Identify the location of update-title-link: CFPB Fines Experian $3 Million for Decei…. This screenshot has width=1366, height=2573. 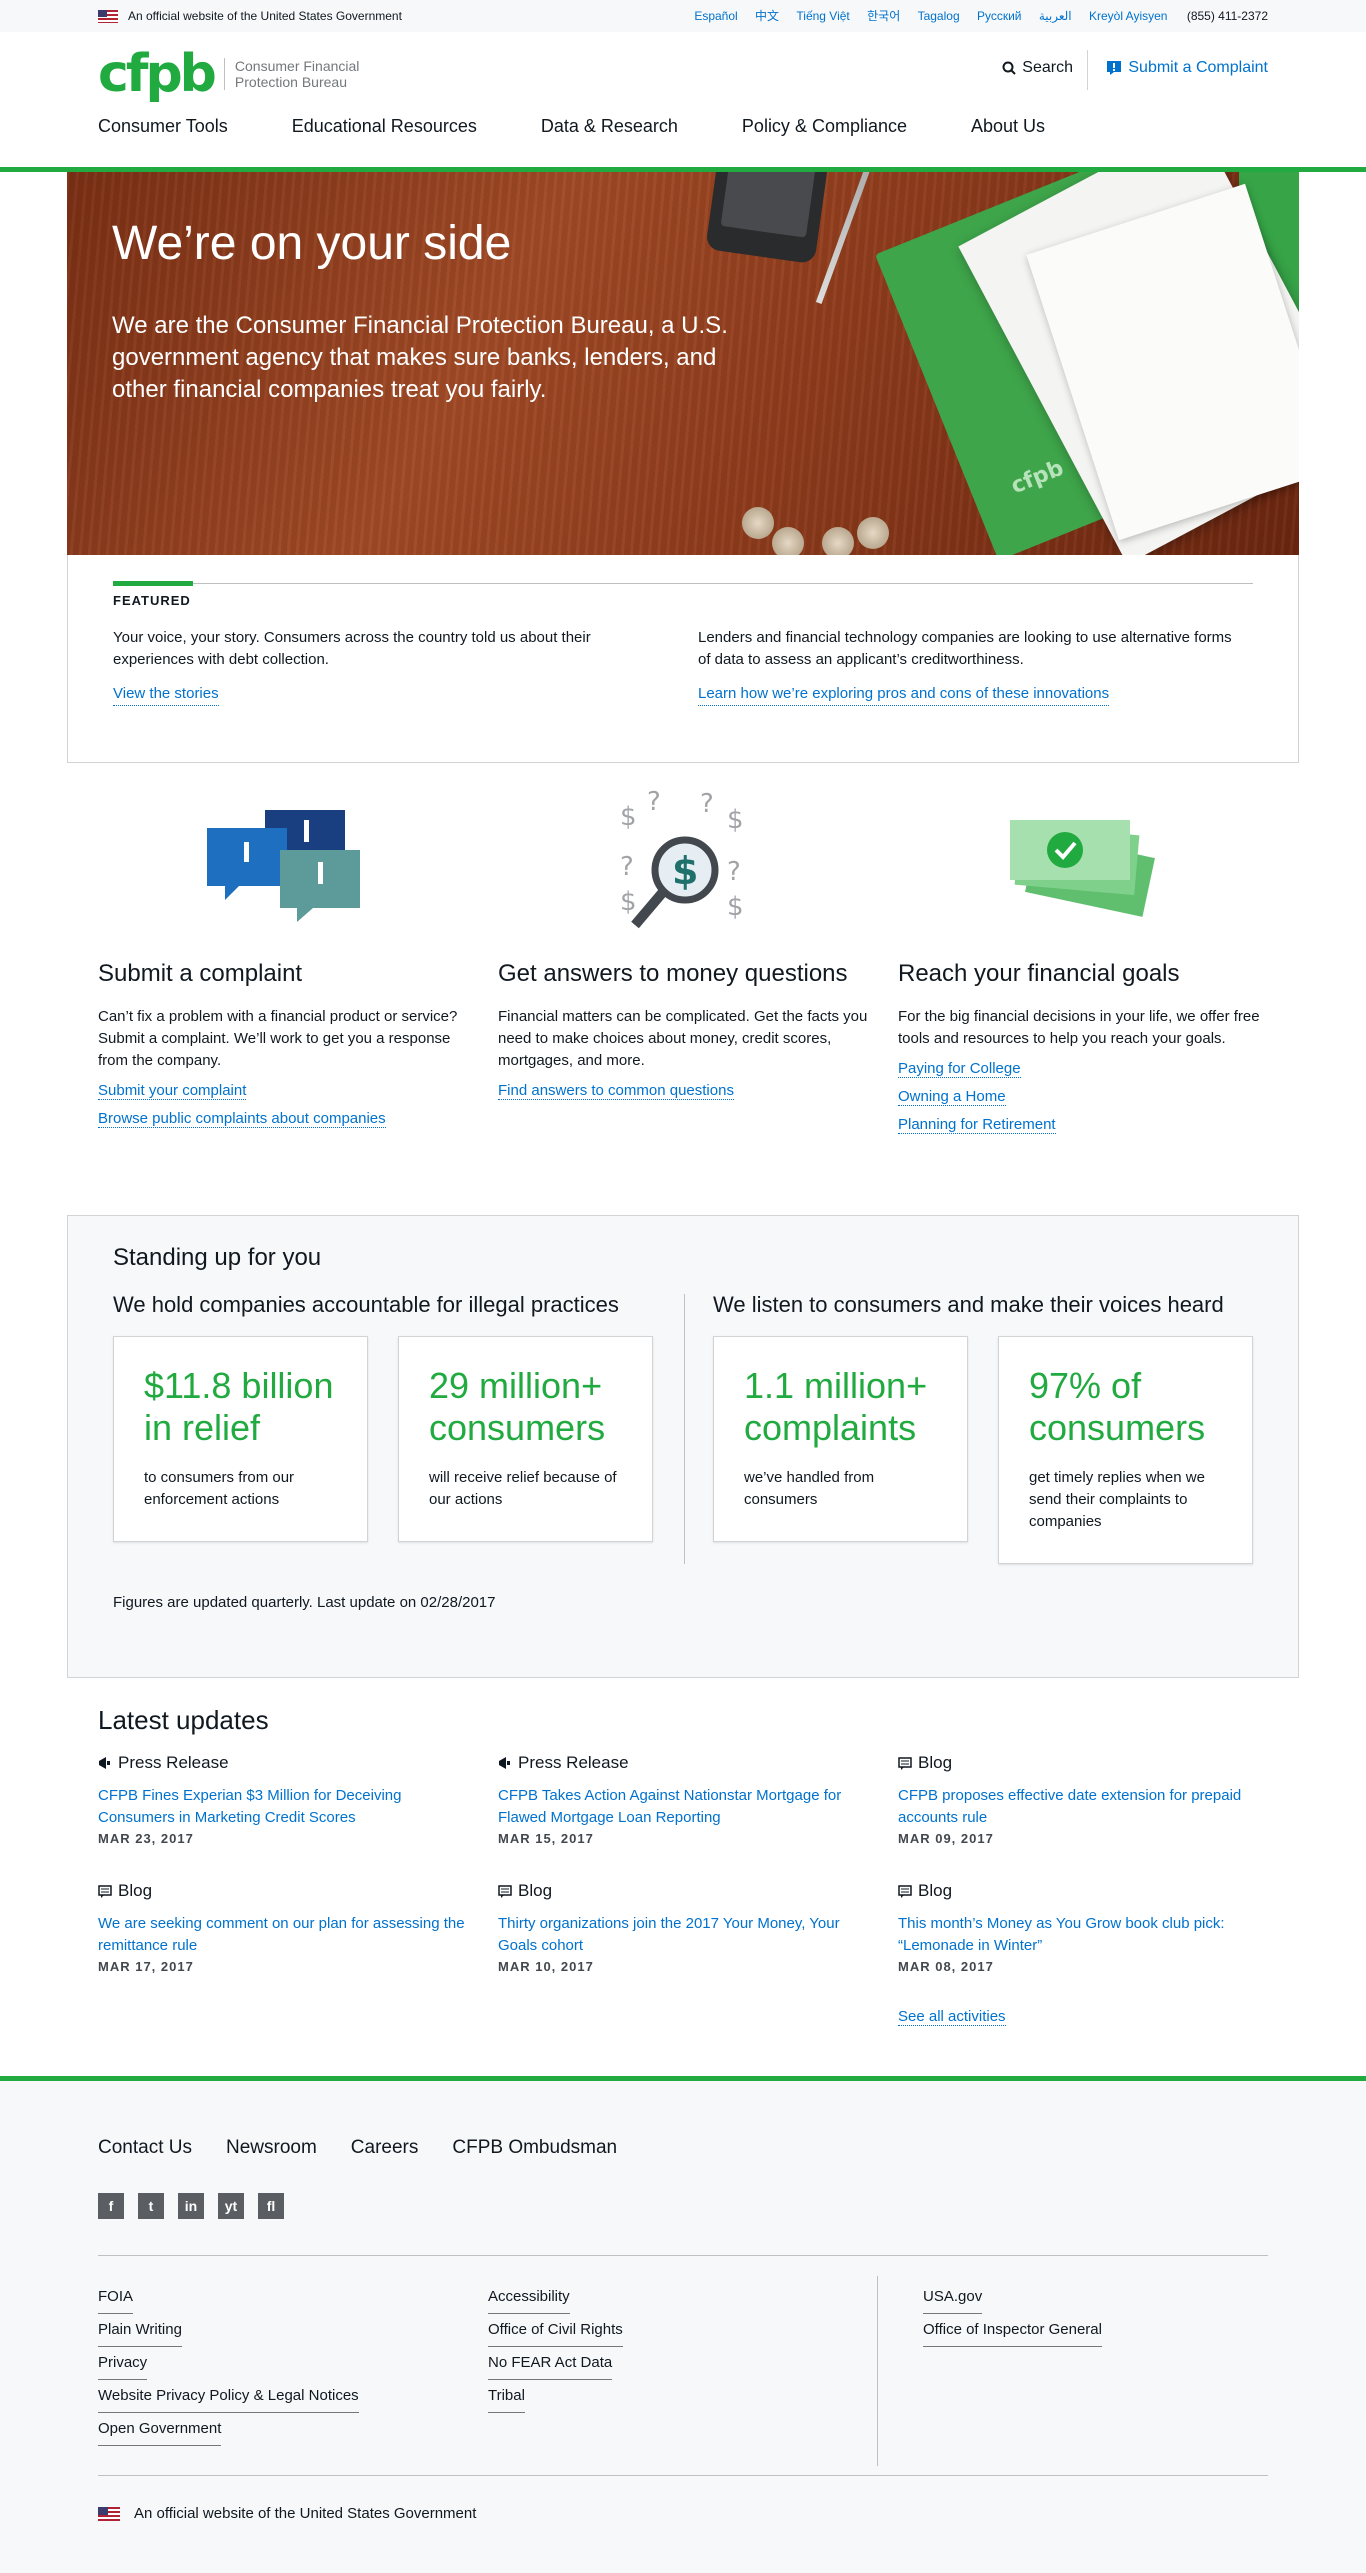
(249, 1806).